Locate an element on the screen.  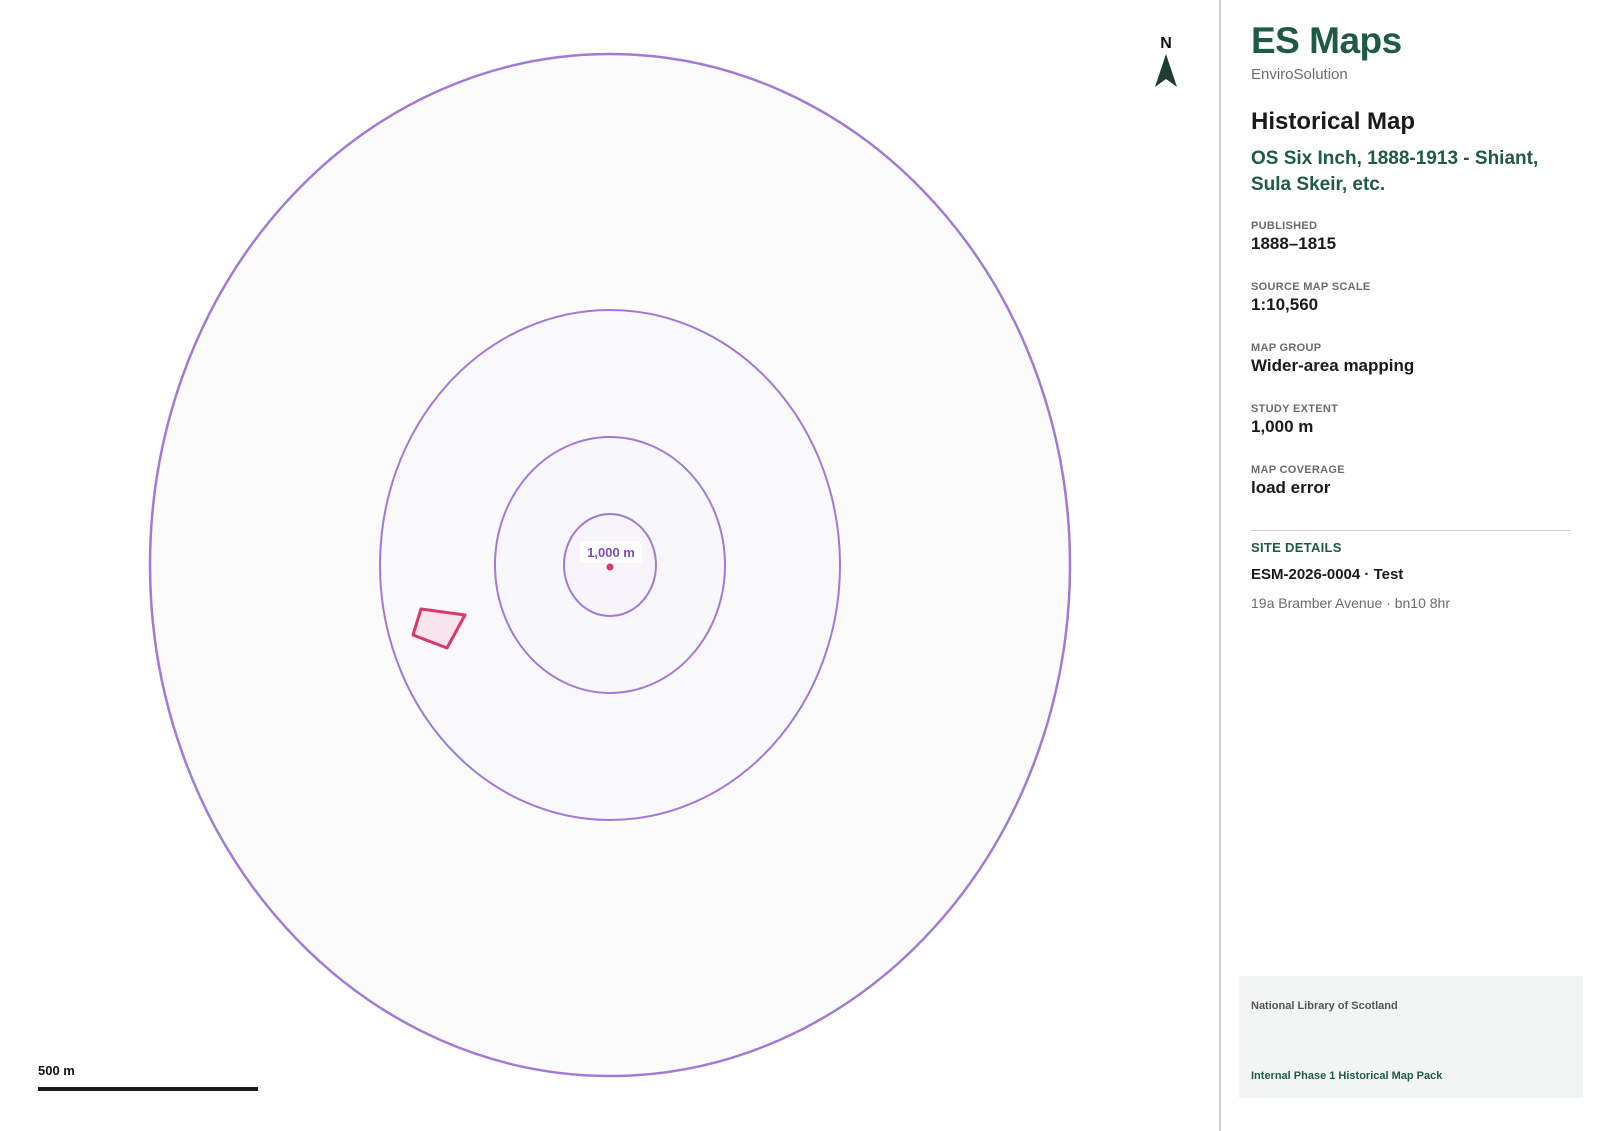
brand-title: ES Maps is located at coordinates (1326, 40).